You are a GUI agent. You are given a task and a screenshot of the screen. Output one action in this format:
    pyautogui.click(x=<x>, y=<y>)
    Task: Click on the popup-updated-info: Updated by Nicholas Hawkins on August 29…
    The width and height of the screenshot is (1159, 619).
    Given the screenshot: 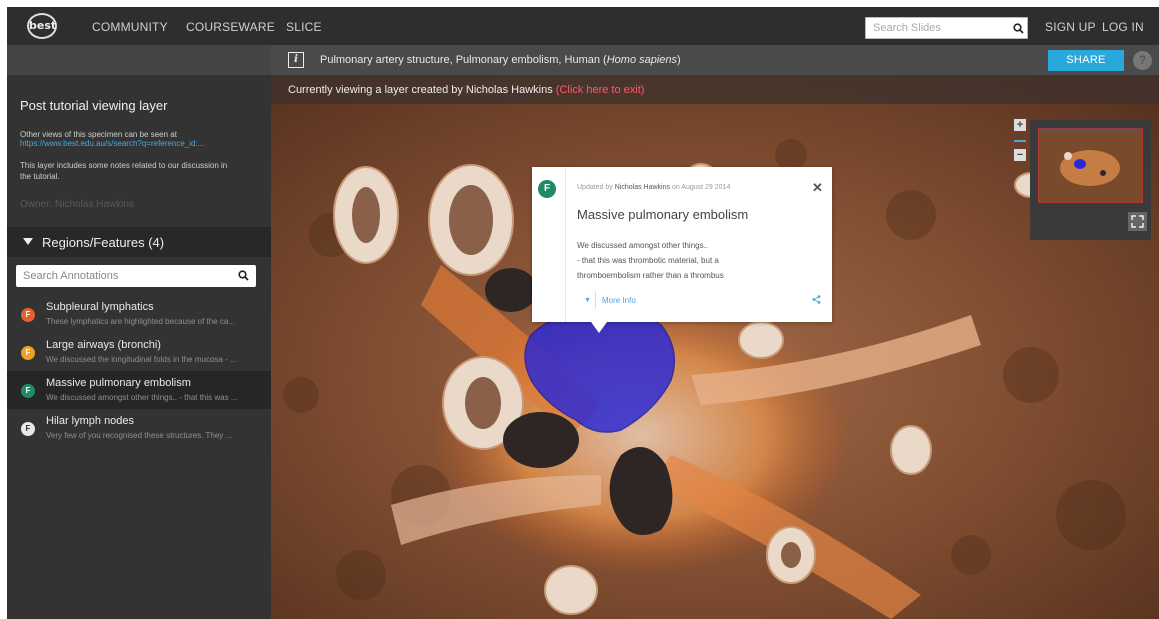 What is the action you would take?
    pyautogui.click(x=653, y=187)
    